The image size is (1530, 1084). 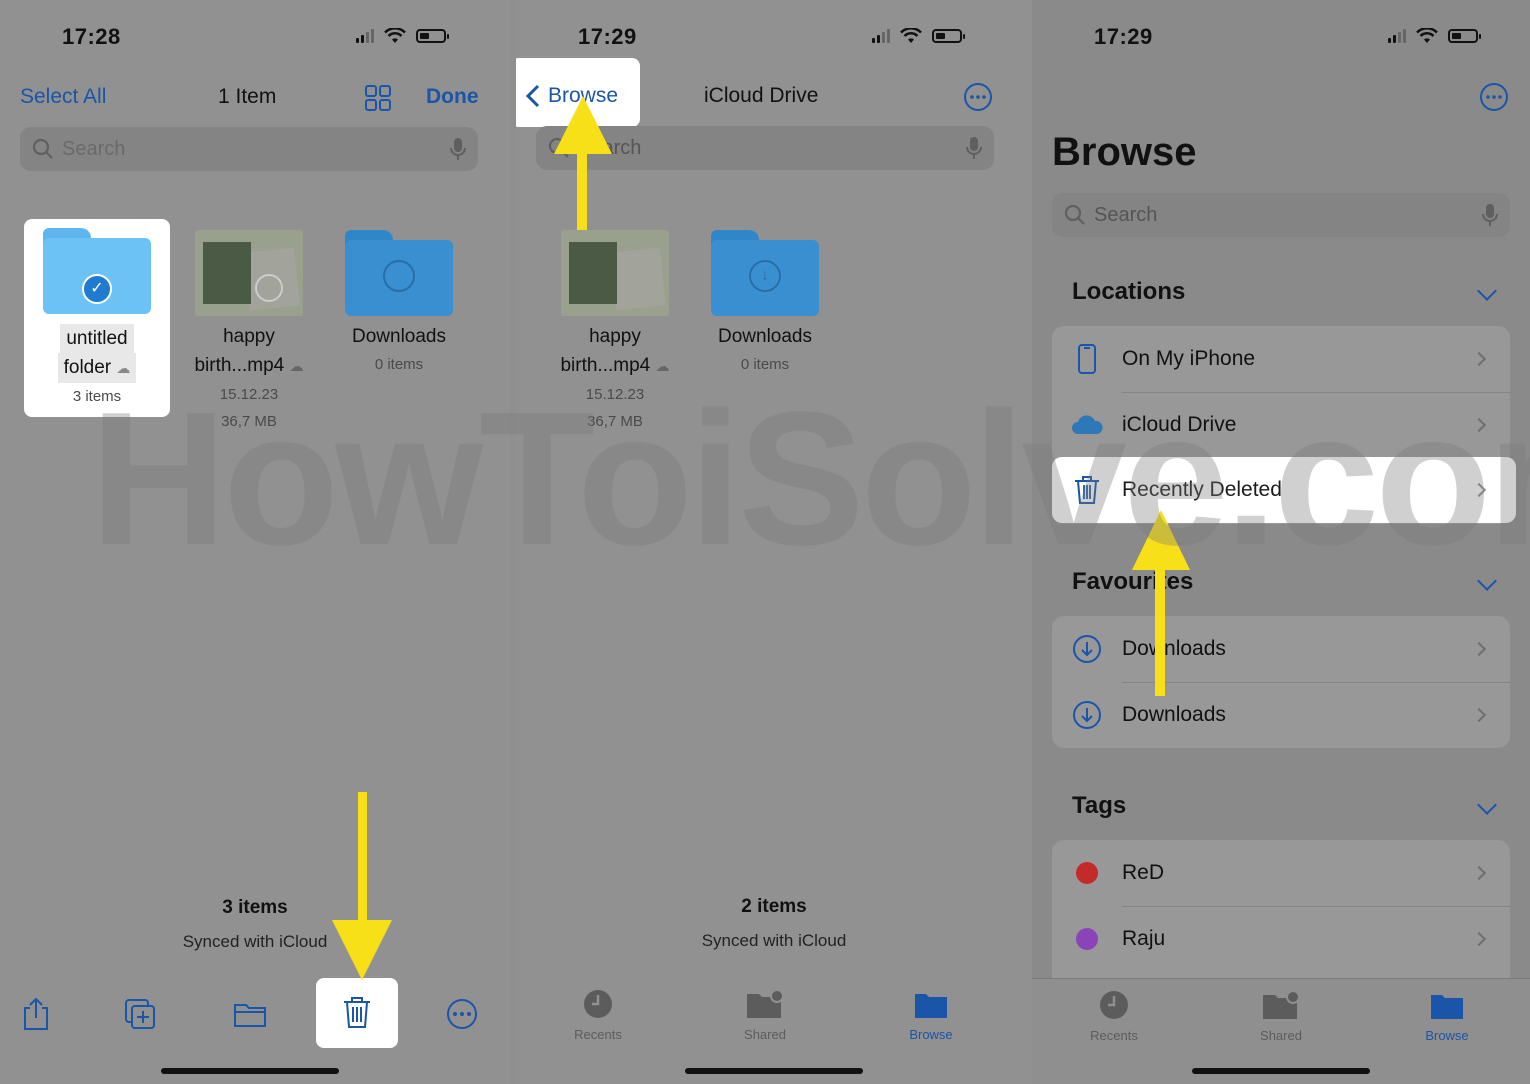 I want to click on row-label: ReD, so click(x=1143, y=872).